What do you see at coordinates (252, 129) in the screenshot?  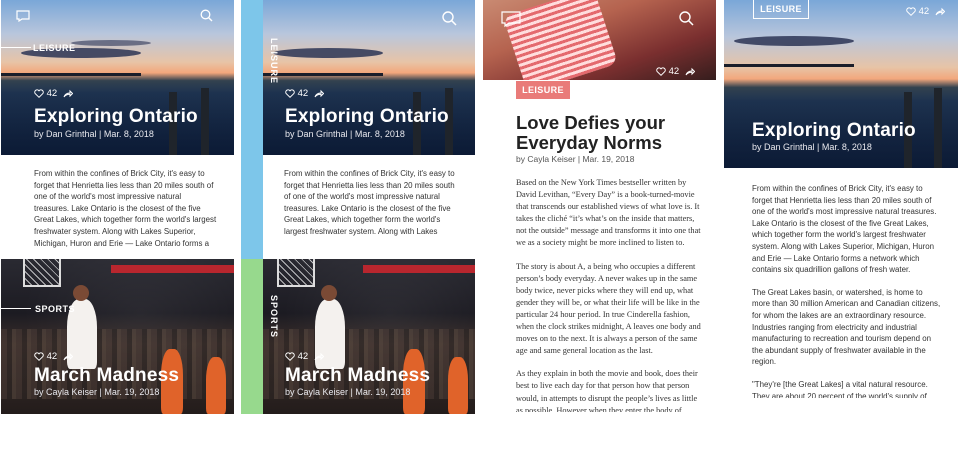 I see `side-bar-blue` at bounding box center [252, 129].